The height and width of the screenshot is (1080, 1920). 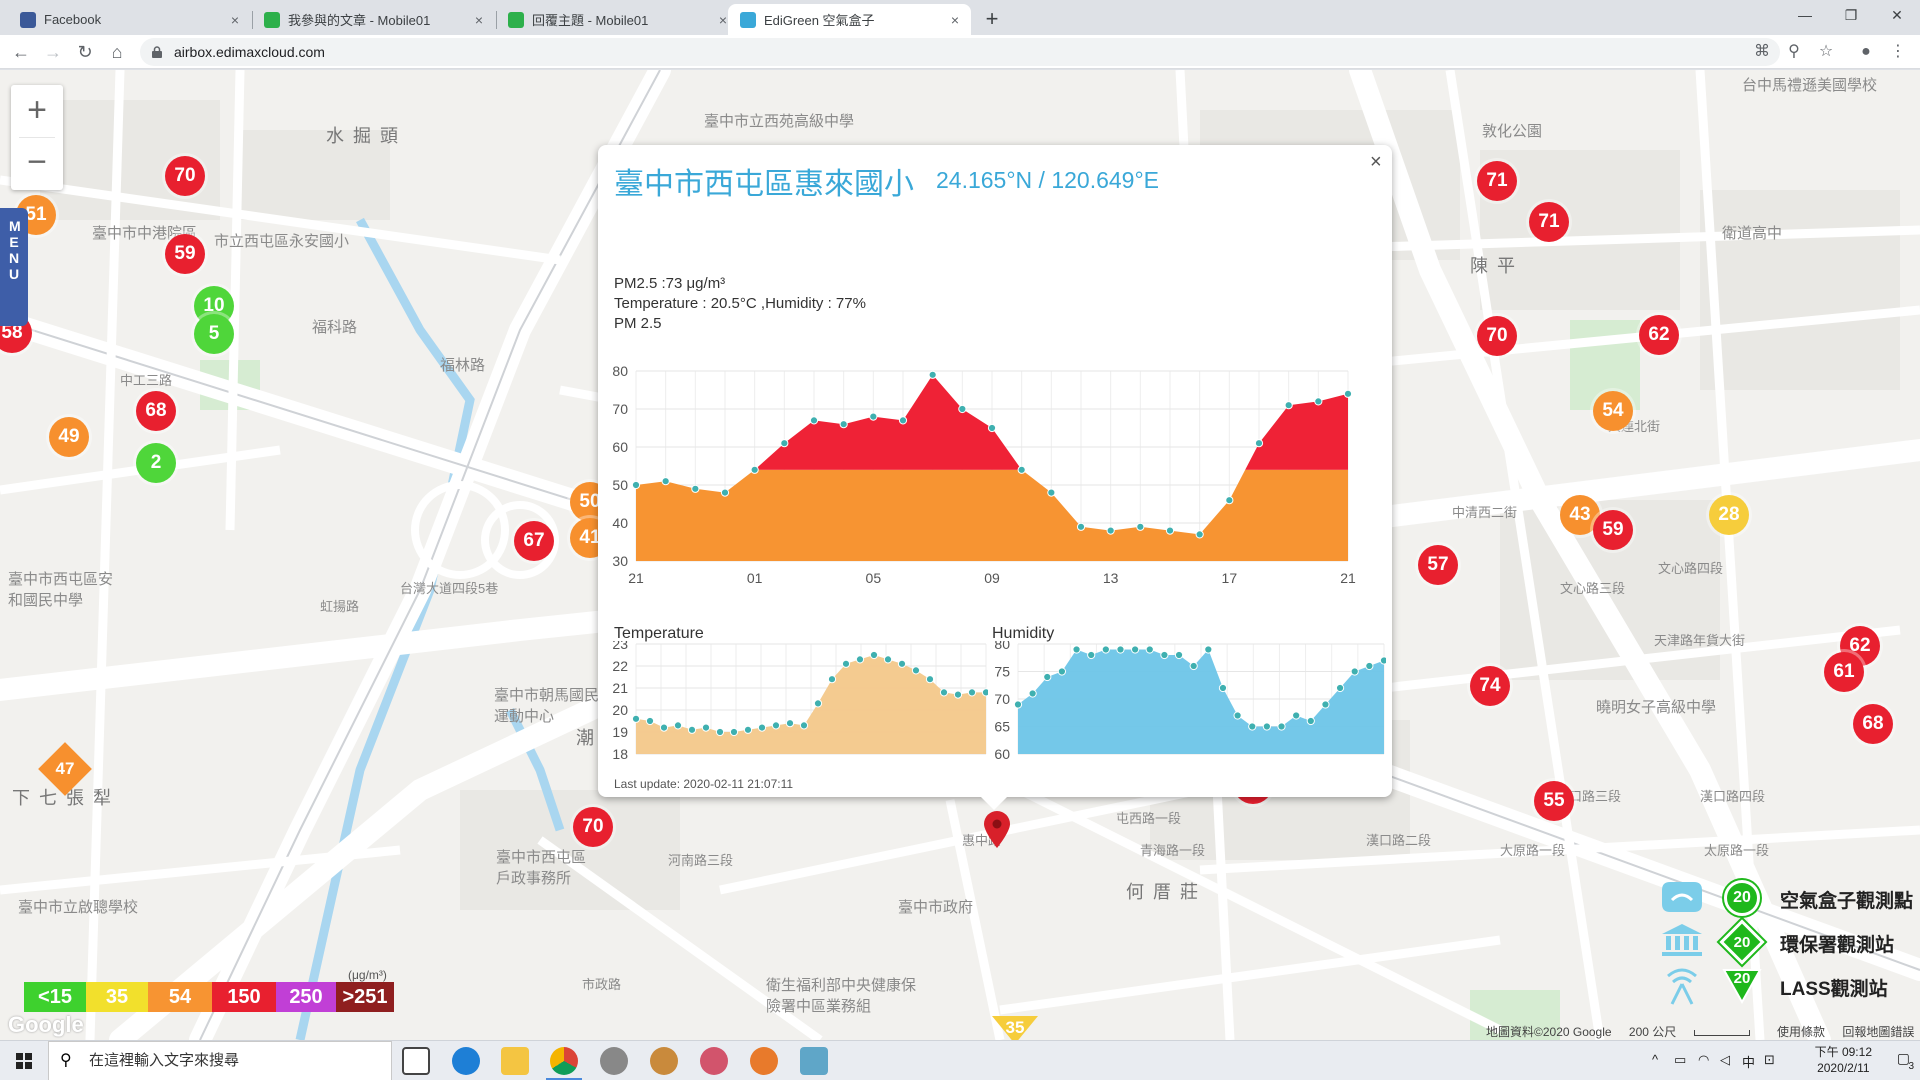 What do you see at coordinates (1898, 52) in the screenshot?
I see `more-menu-icon: ⋮` at bounding box center [1898, 52].